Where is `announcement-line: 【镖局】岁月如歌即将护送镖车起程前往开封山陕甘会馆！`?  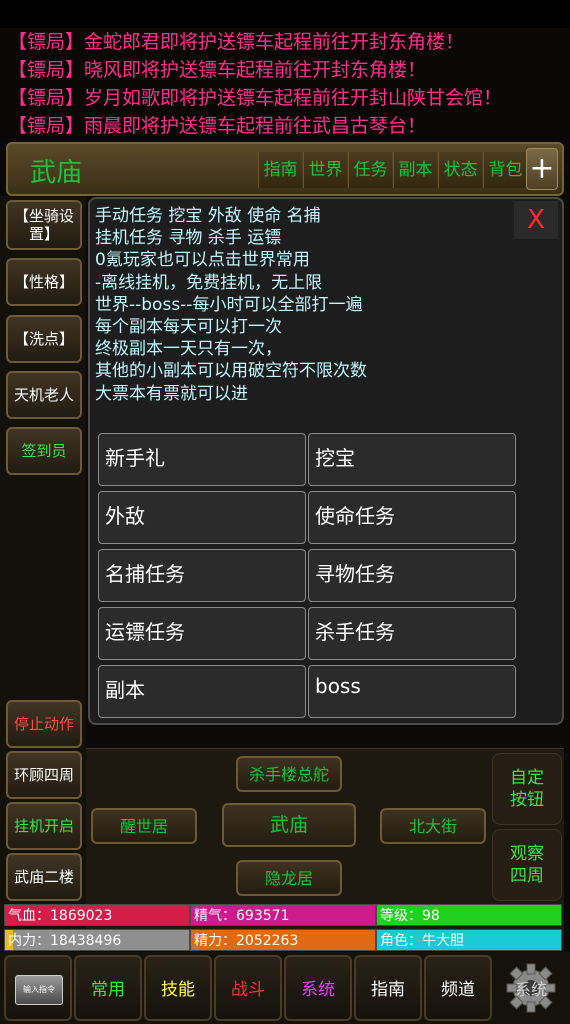 announcement-line: 【镖局】岁月如歌即将护送镖车起程前往开封山陕甘会馆！ is located at coordinates (255, 98).